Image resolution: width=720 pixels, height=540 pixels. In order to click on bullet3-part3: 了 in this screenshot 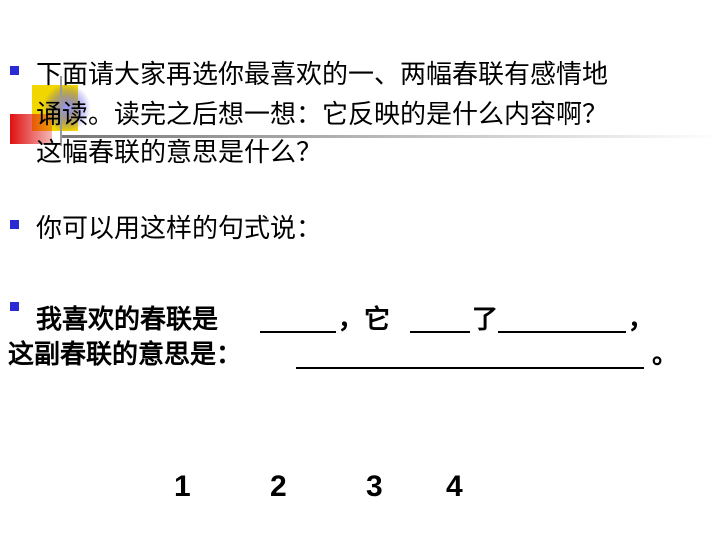, I will do `click(485, 320)`.